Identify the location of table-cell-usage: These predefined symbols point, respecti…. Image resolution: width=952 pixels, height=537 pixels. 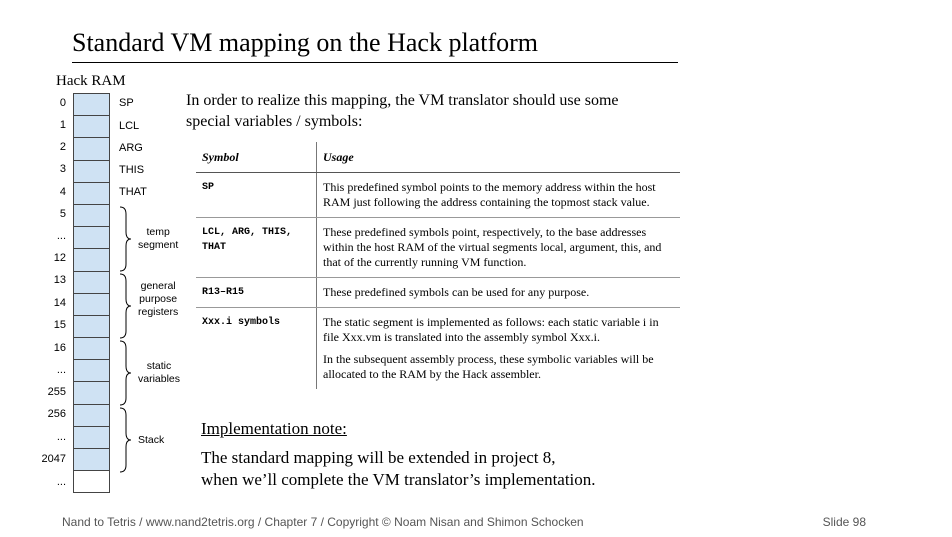
(498, 247).